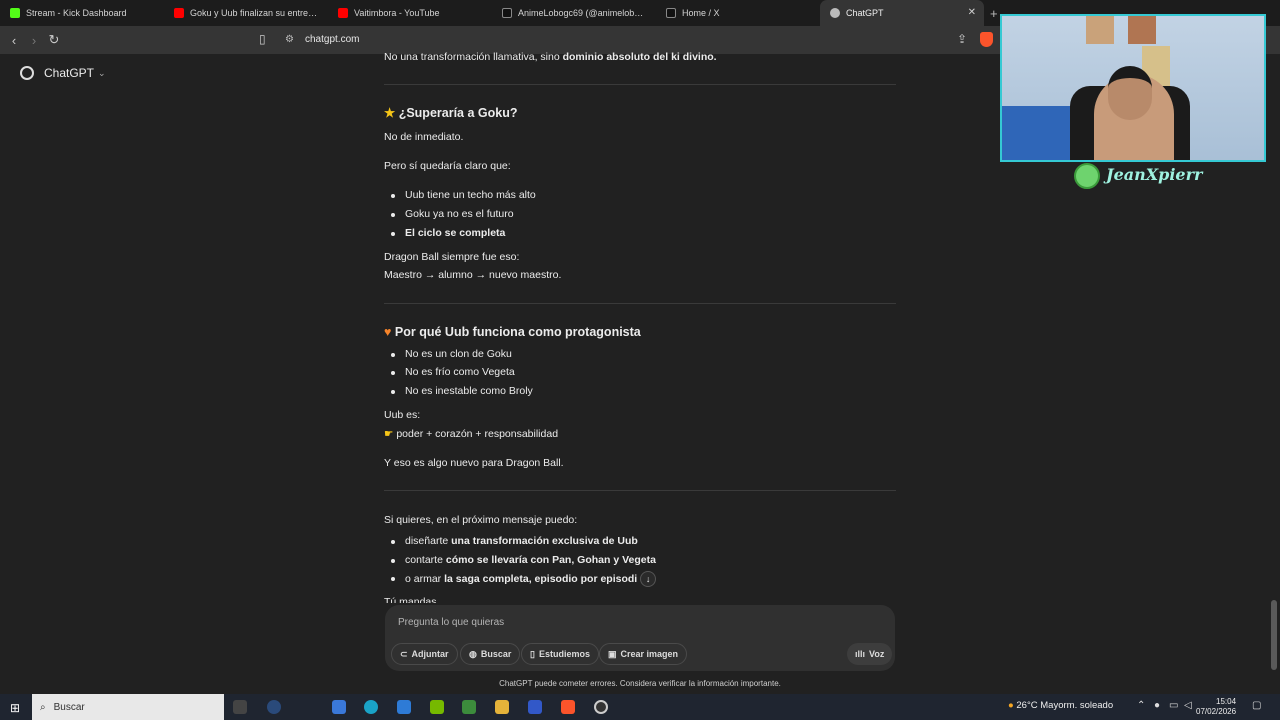 This screenshot has width=1280, height=720. What do you see at coordinates (962, 39) in the screenshot?
I see `share-icon: ⇪` at bounding box center [962, 39].